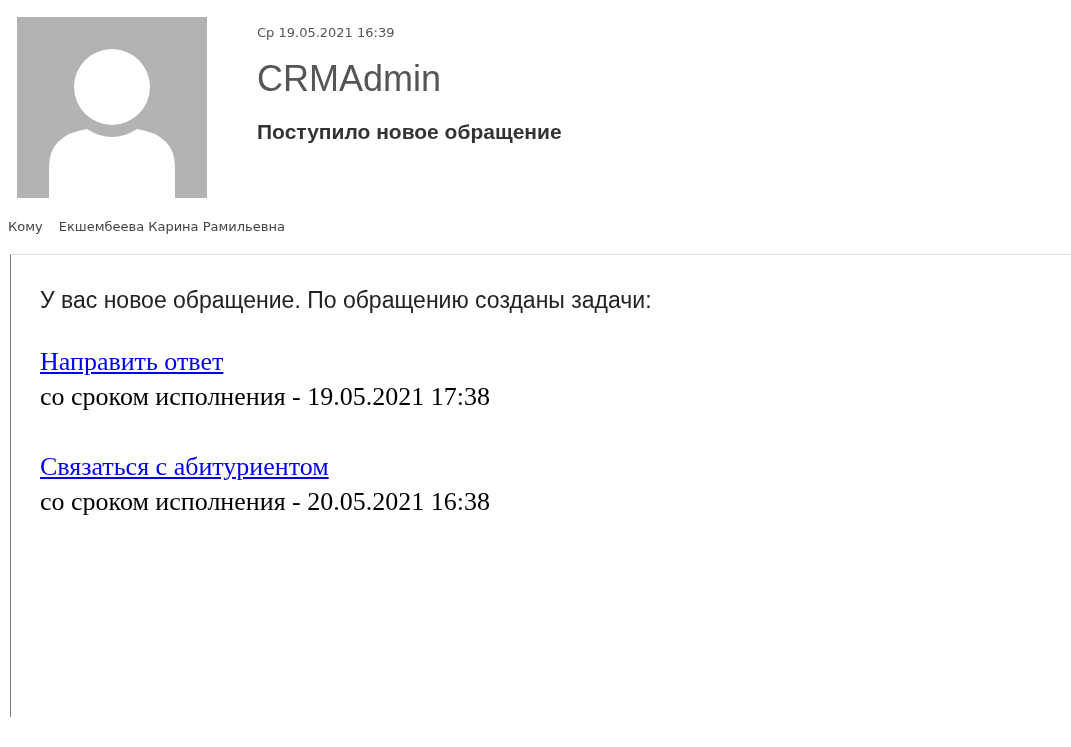 This screenshot has height=747, width=1071. I want to click on recipient-name: Екшембеева Карина Рамильевна, so click(171, 226).